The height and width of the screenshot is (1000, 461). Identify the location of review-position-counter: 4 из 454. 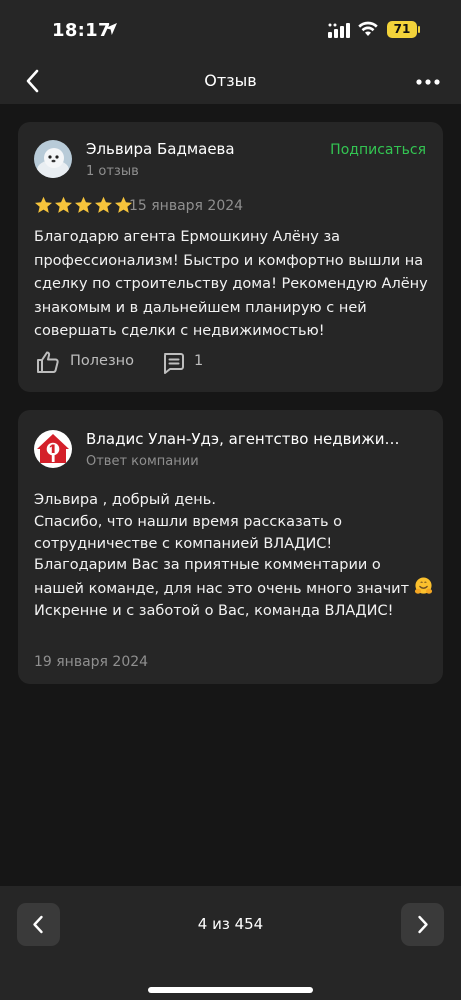
(230, 924).